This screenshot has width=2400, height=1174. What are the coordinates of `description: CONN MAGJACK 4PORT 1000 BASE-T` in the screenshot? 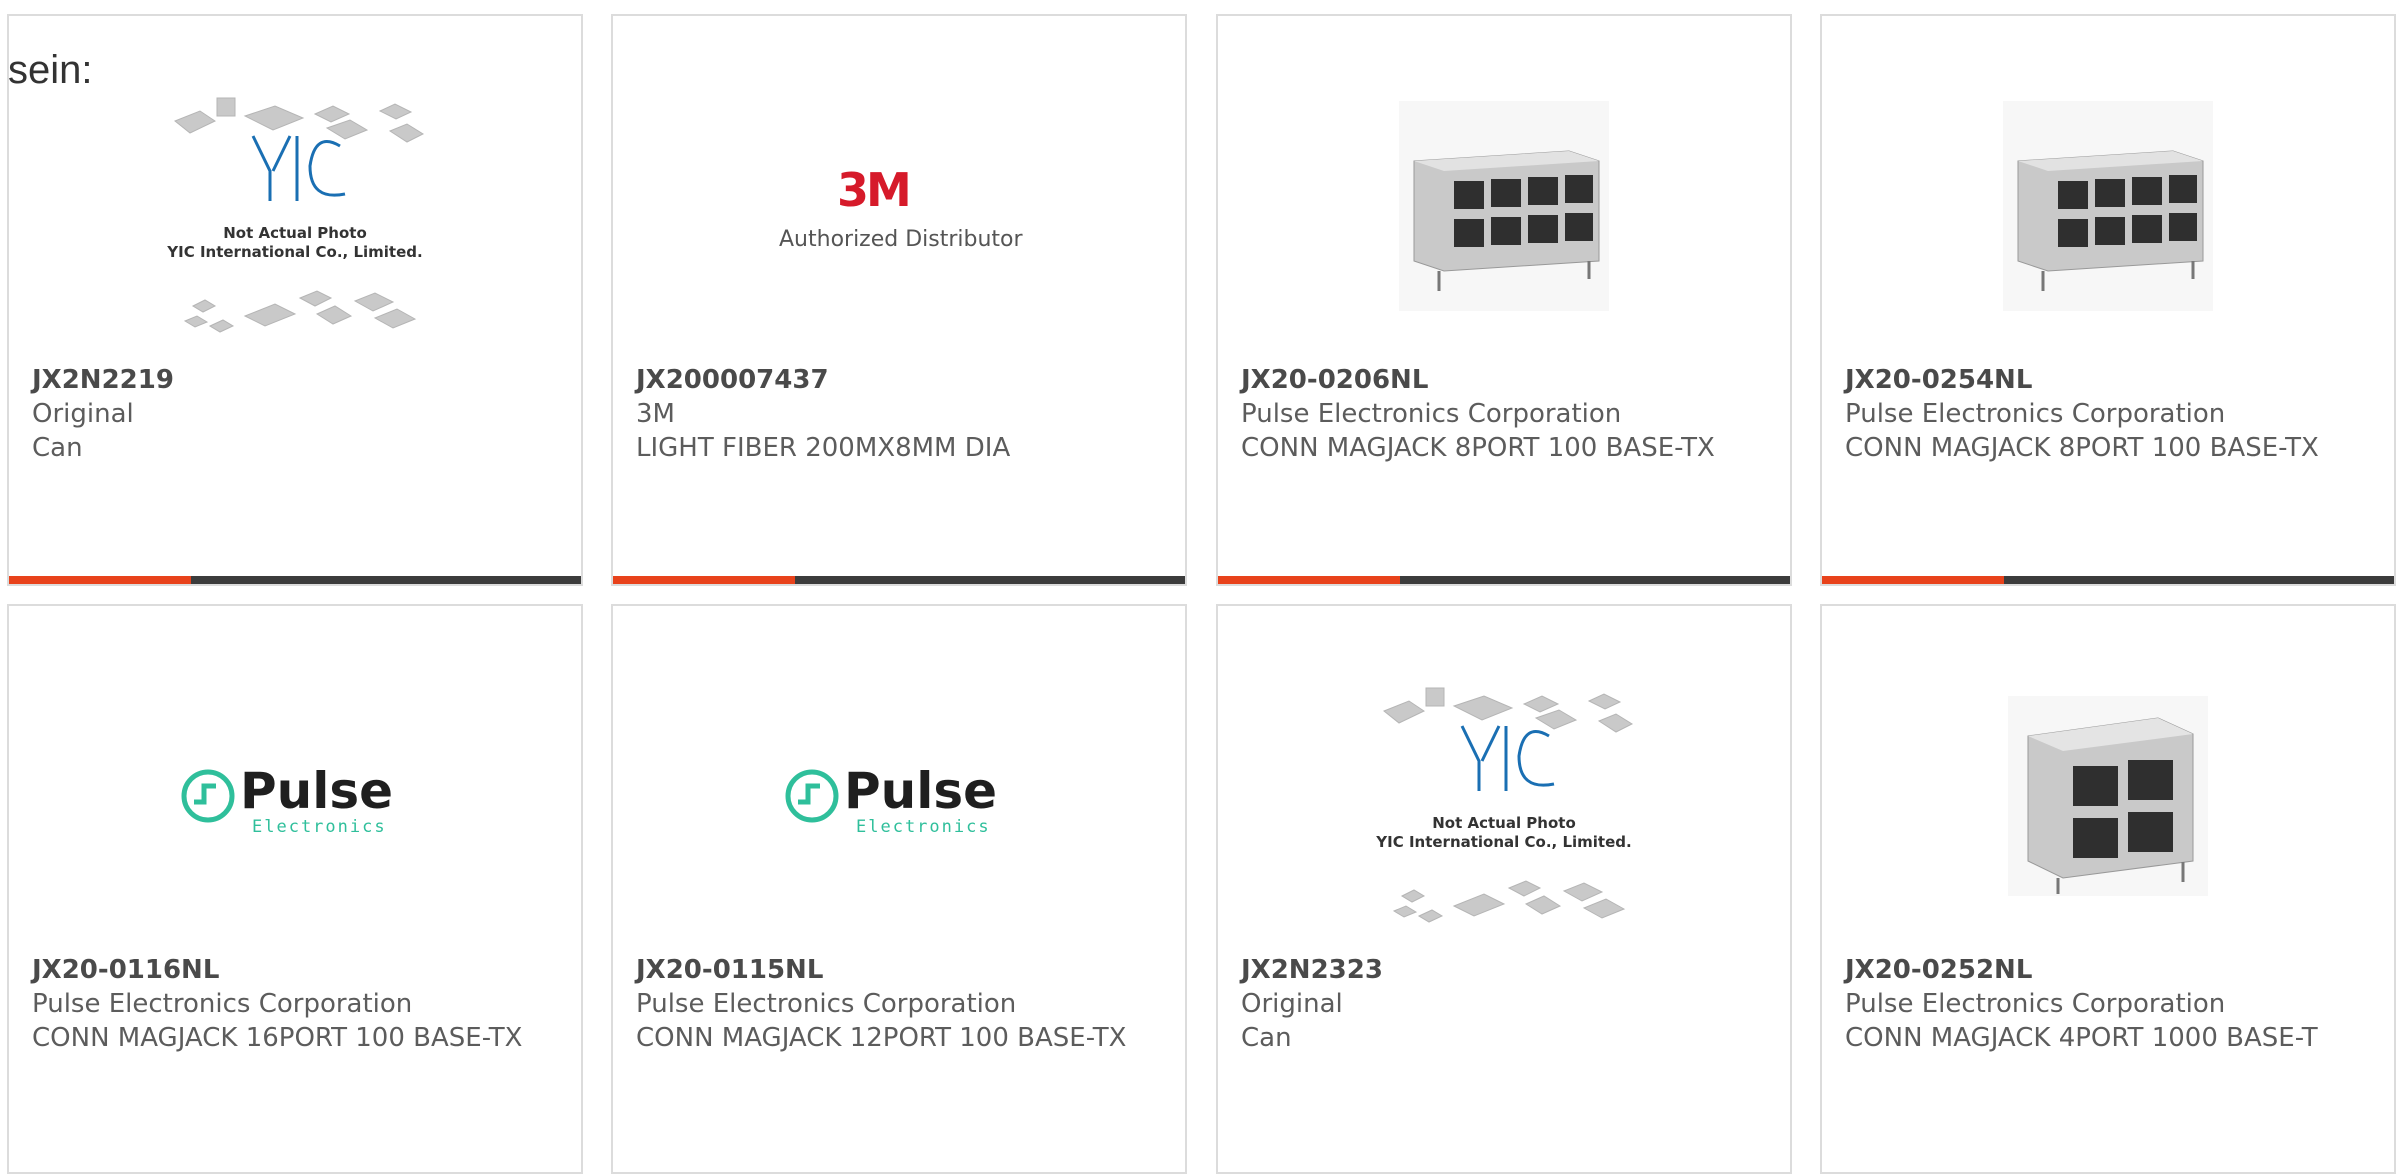 It's located at (2081, 1038).